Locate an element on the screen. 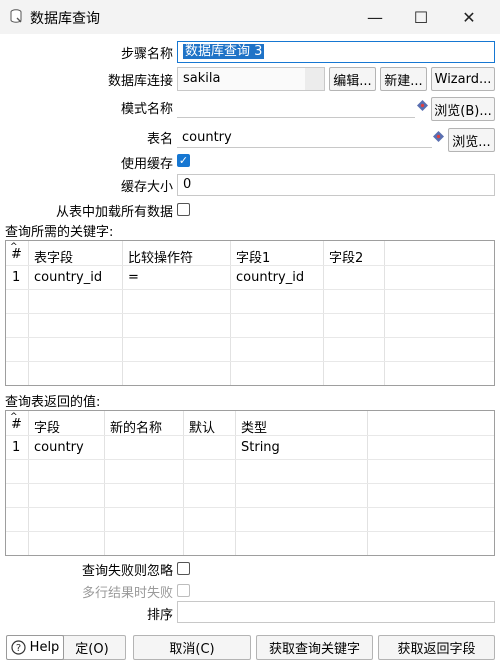 The width and height of the screenshot is (500, 666). table-cell: = is located at coordinates (133, 277).